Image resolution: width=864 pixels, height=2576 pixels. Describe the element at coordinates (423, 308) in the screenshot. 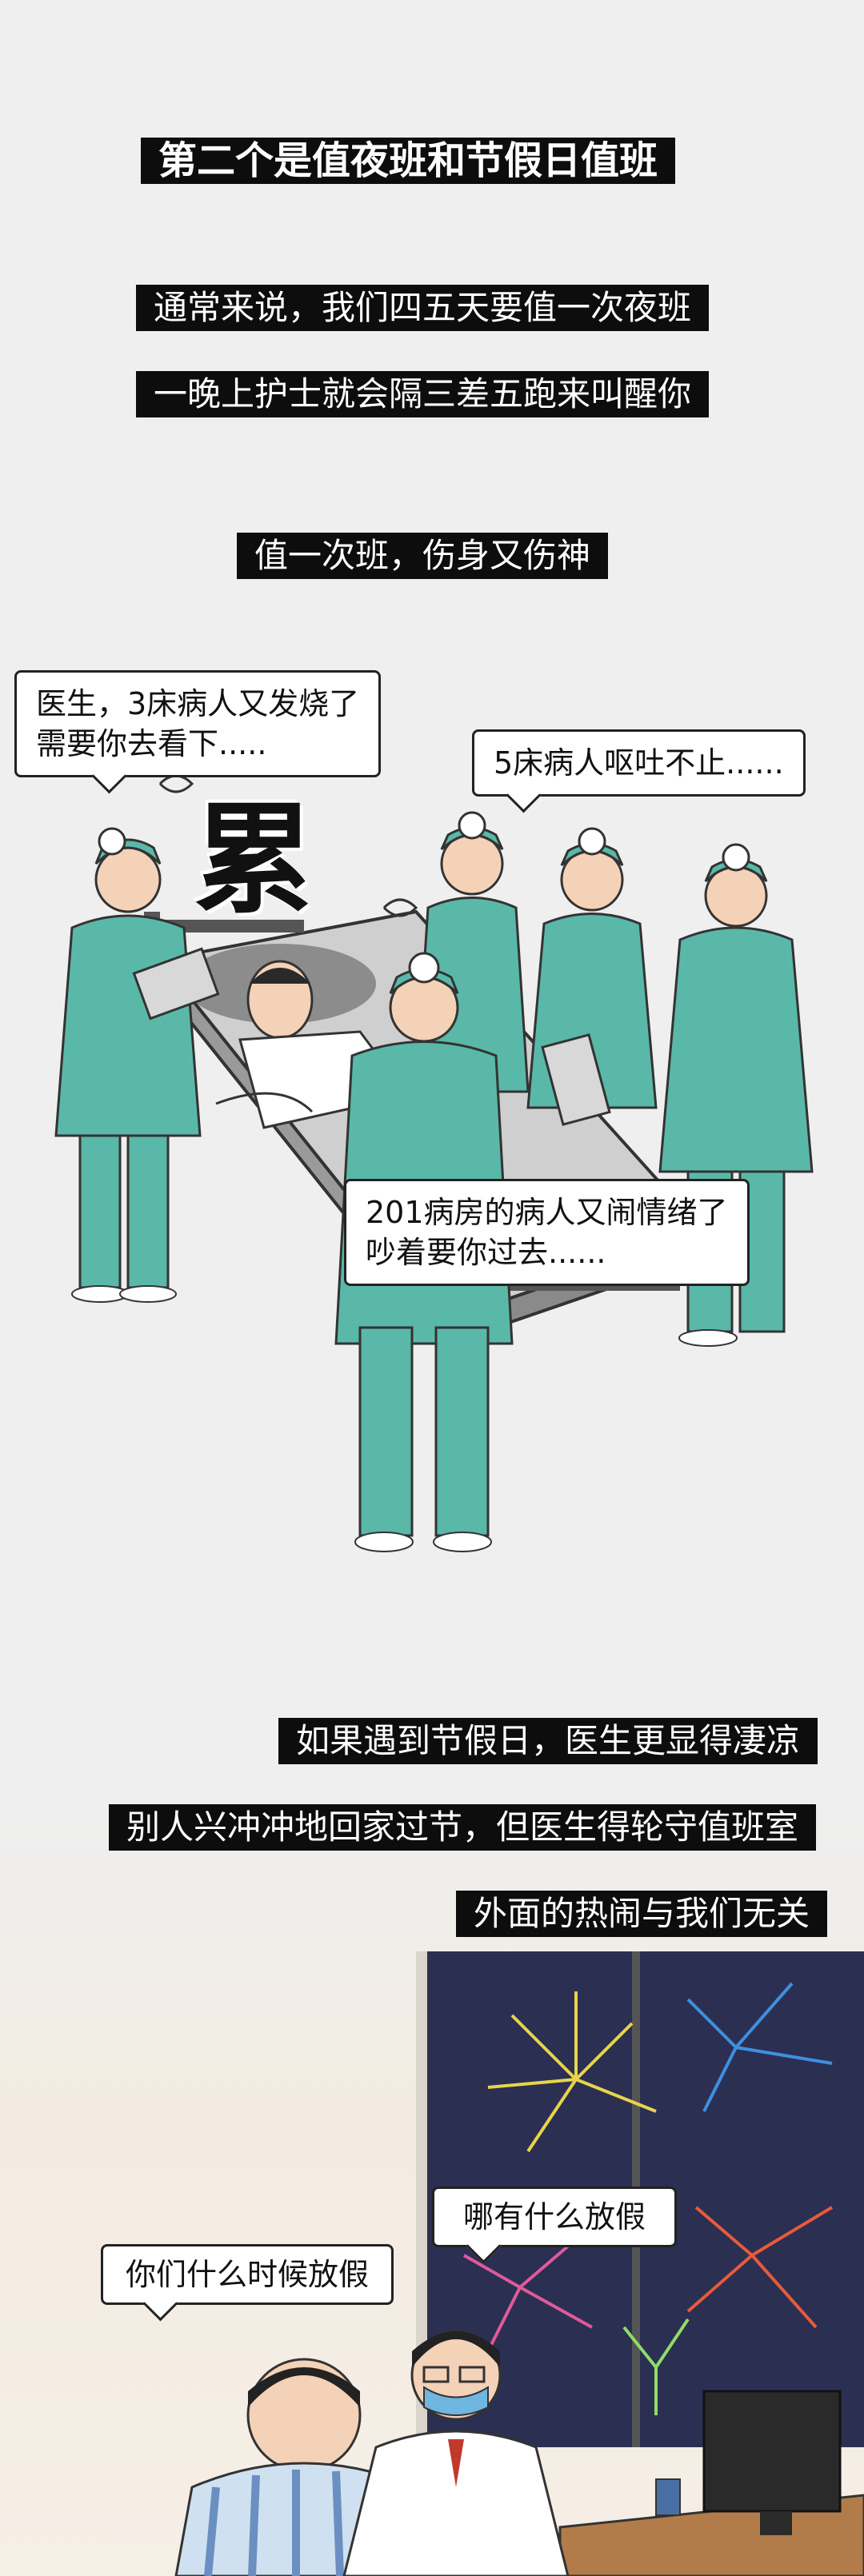

I see `caption-night-shift-frequency: 通常来说，我们四五天要值一次夜班` at that location.